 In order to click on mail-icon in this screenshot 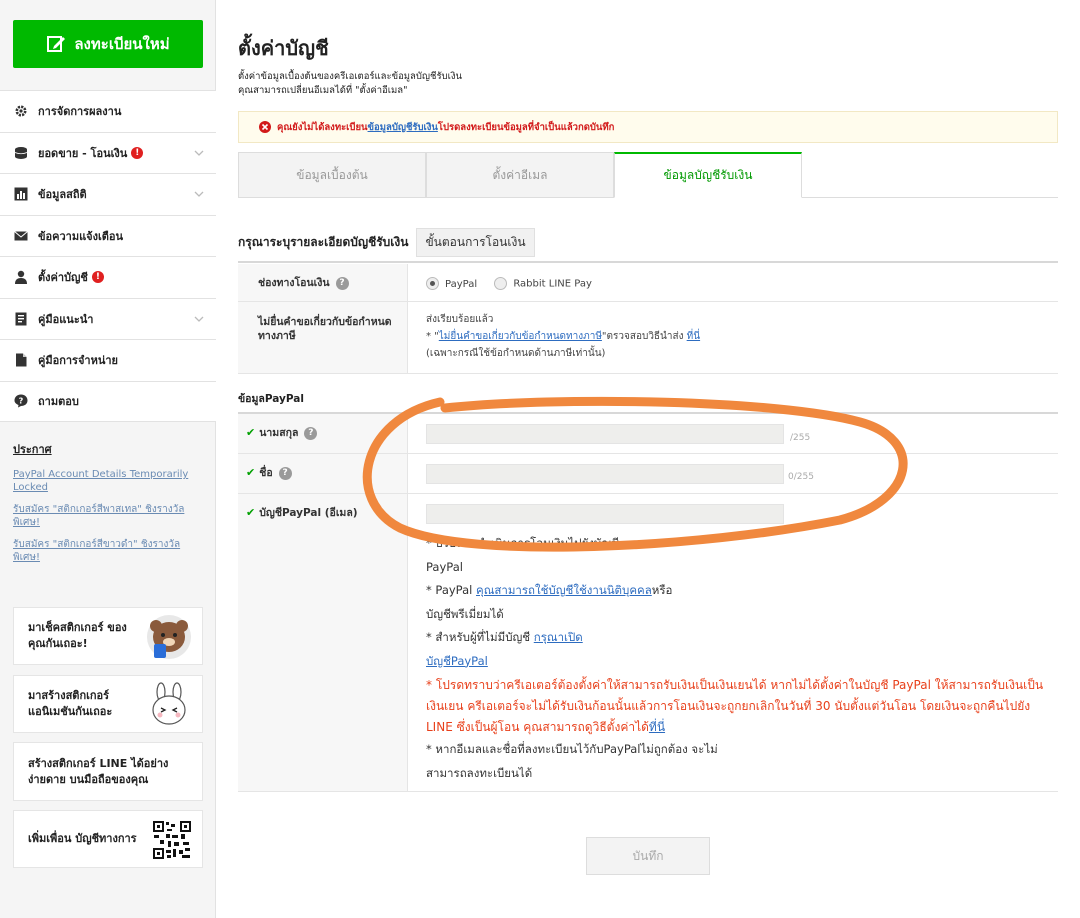, I will do `click(21, 235)`.